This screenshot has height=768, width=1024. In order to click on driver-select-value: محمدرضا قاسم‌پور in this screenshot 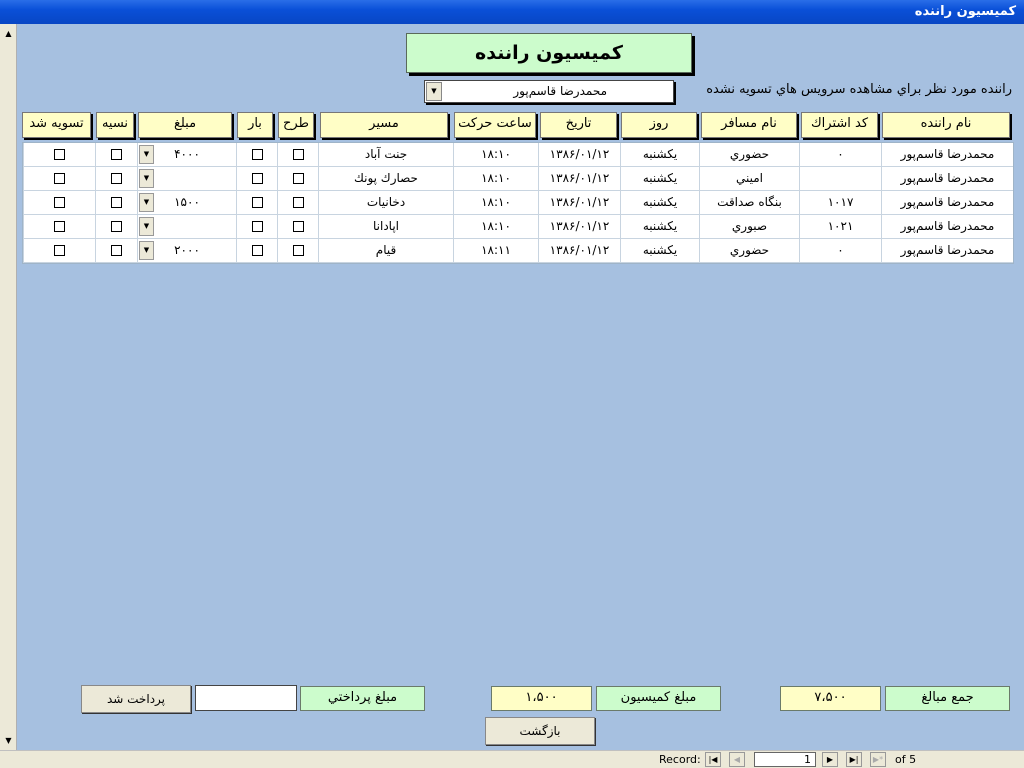, I will do `click(560, 91)`.